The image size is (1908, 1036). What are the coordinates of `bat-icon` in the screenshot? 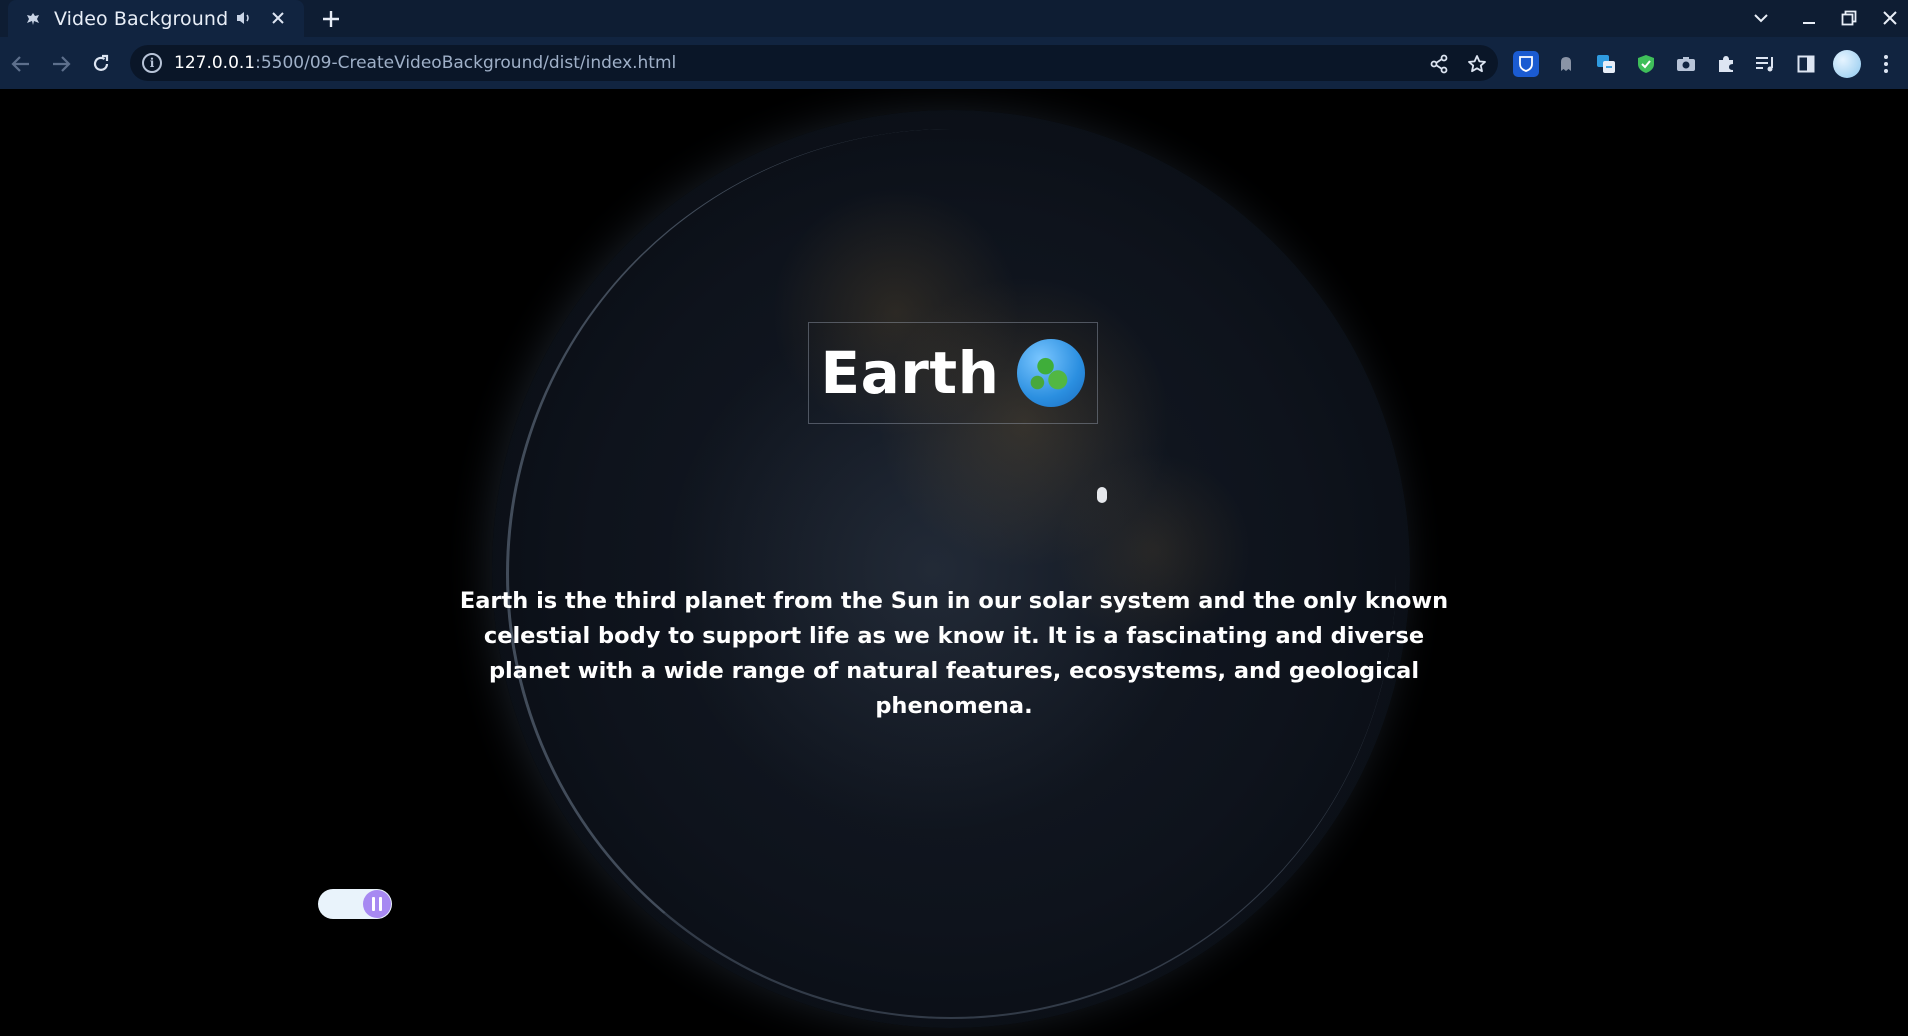 It's located at (33, 19).